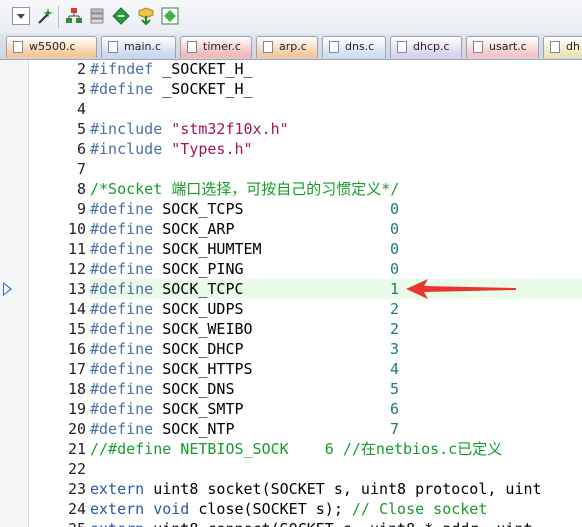 This screenshot has width=582, height=527. What do you see at coordinates (171, 89) in the screenshot?
I see `code-text: #define _SOCKET_H_` at bounding box center [171, 89].